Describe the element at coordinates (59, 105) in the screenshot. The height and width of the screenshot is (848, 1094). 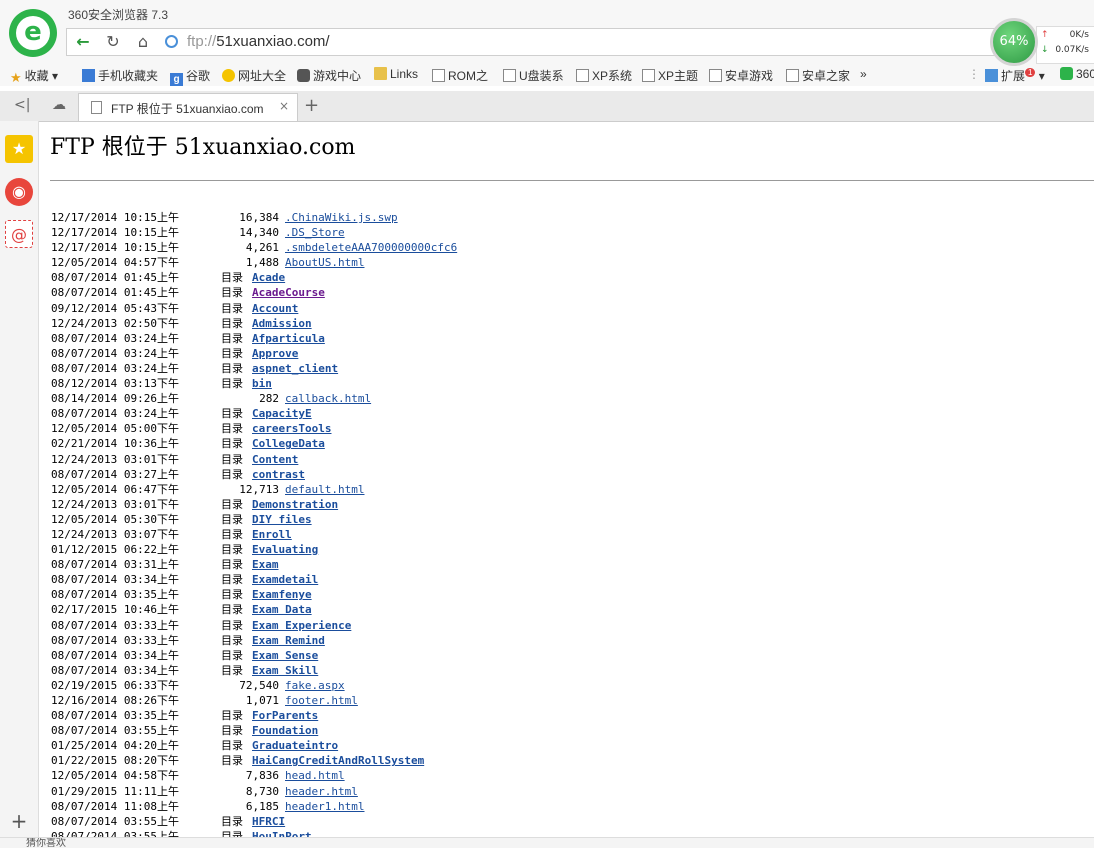
I see `cloud-icon: ☁` at that location.